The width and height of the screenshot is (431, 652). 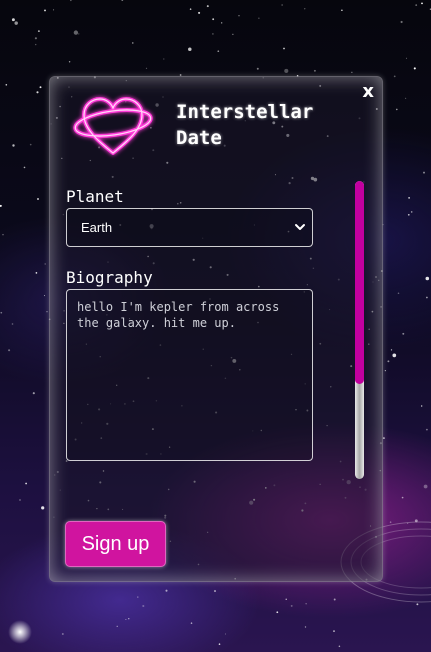 What do you see at coordinates (359, 282) in the screenshot?
I see `scrollbar-thumb` at bounding box center [359, 282].